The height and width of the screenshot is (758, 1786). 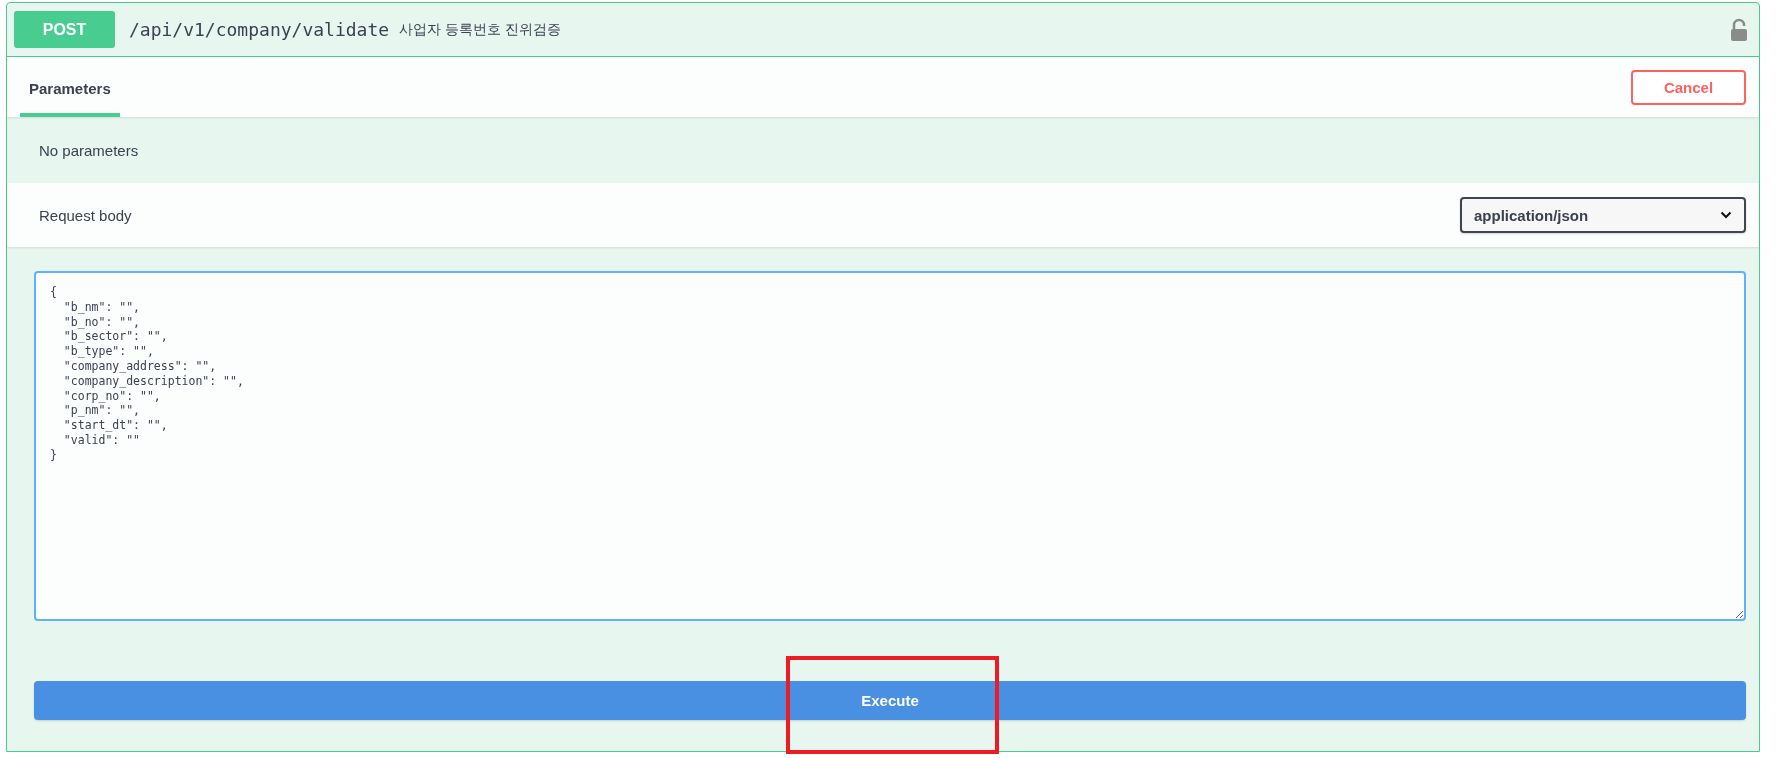 I want to click on endpoint-path: /api/v1/company/validate, so click(x=259, y=29).